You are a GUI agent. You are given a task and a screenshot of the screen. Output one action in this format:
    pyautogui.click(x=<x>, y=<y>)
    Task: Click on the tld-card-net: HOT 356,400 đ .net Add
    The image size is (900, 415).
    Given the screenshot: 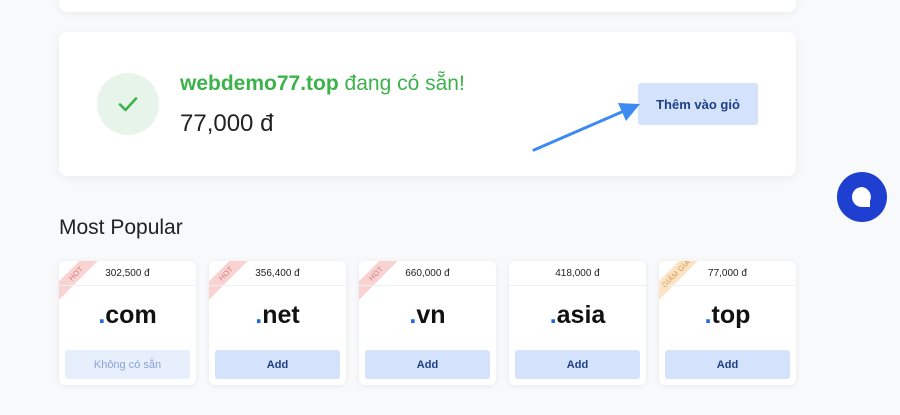 What is the action you would take?
    pyautogui.click(x=277, y=323)
    